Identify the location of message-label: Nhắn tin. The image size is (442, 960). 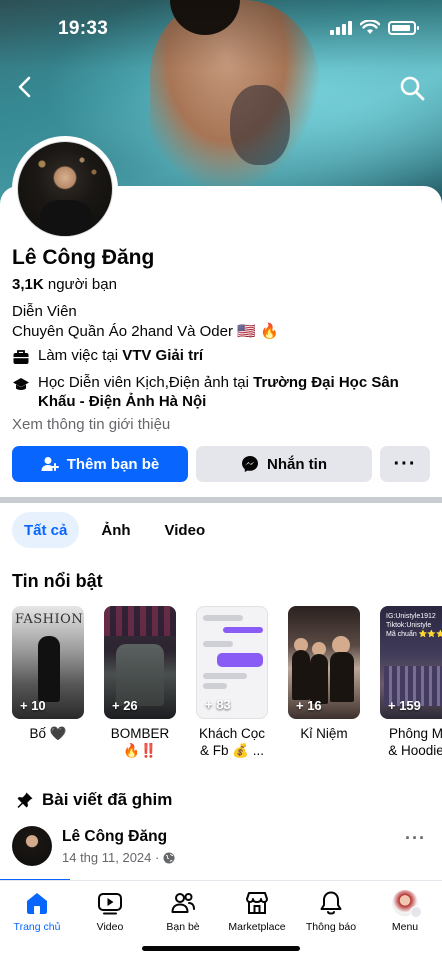
(297, 464).